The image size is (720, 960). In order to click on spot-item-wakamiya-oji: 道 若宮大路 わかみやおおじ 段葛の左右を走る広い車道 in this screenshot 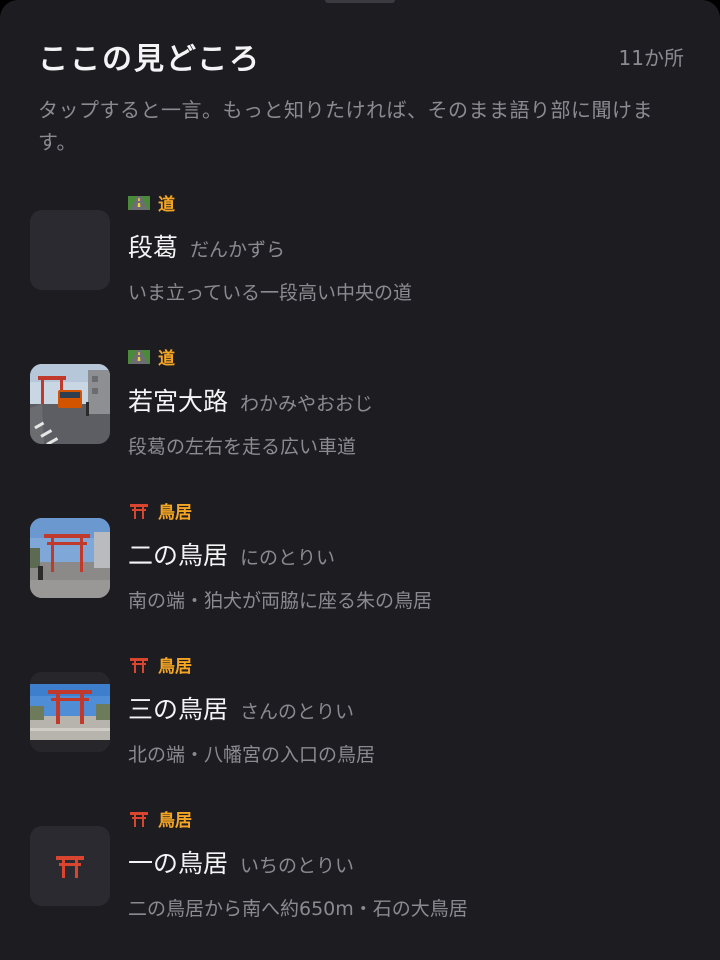, I will do `click(360, 405)`.